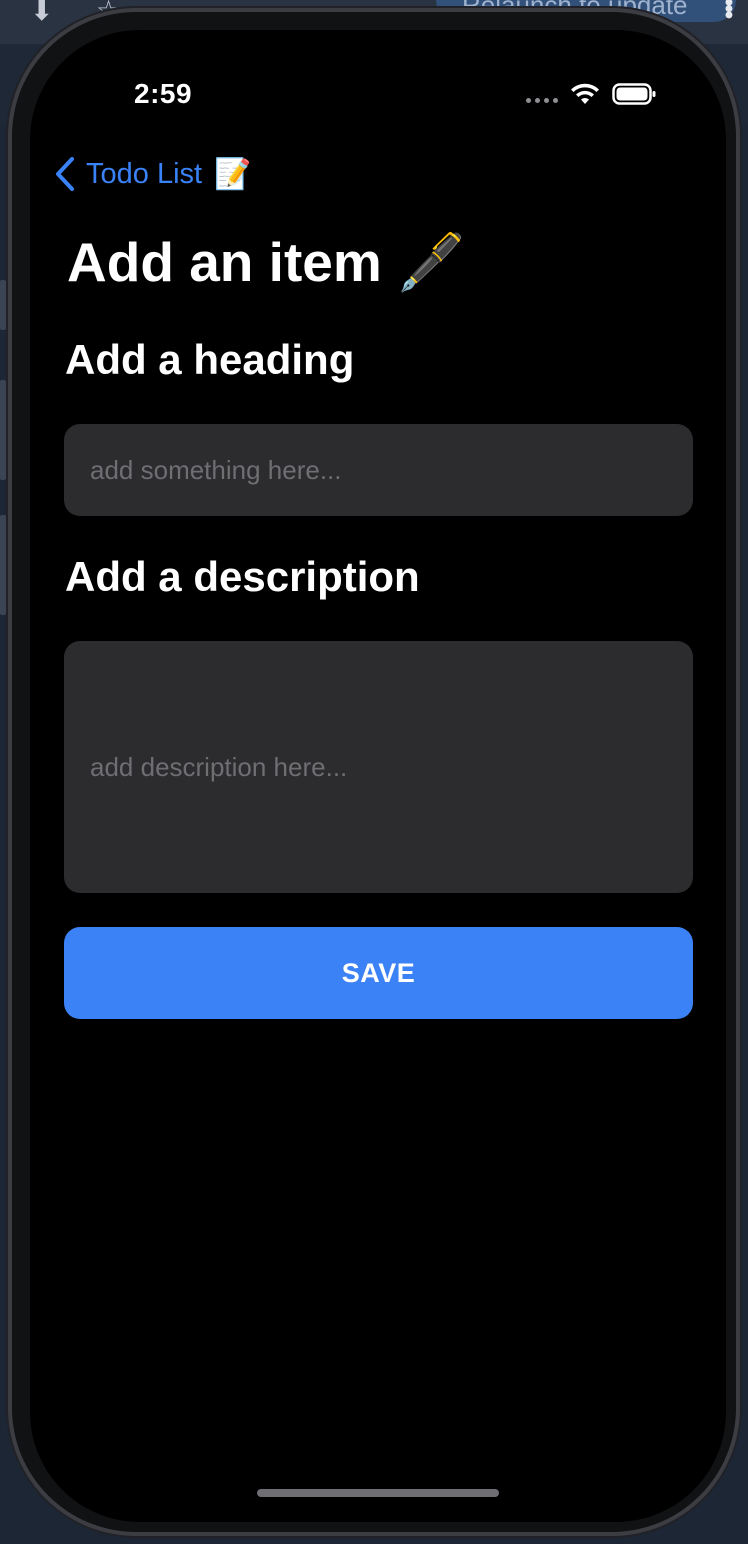  I want to click on description-input, so click(378, 767).